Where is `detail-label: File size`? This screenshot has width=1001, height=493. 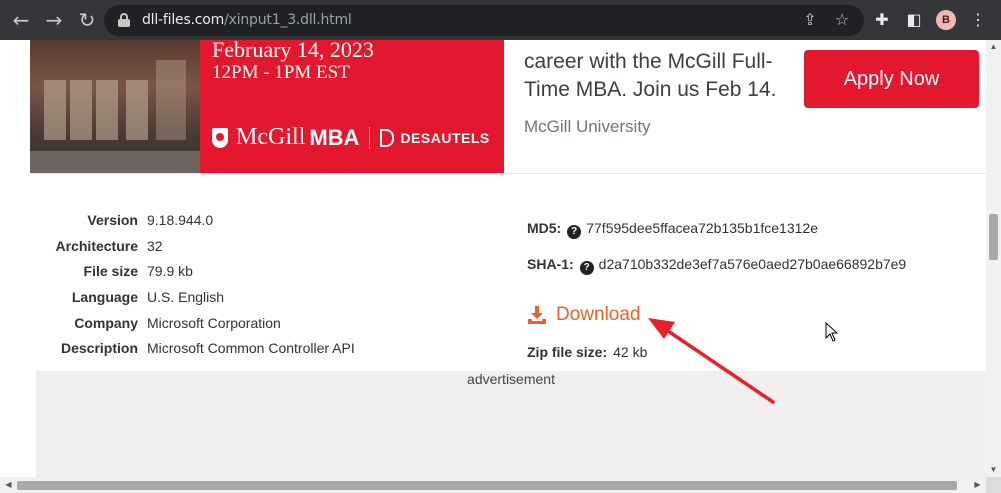 detail-label: File size is located at coordinates (110, 271).